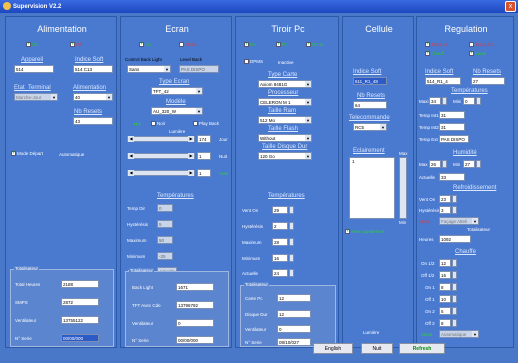  I want to click on off12-field: 16, so click(445, 275).